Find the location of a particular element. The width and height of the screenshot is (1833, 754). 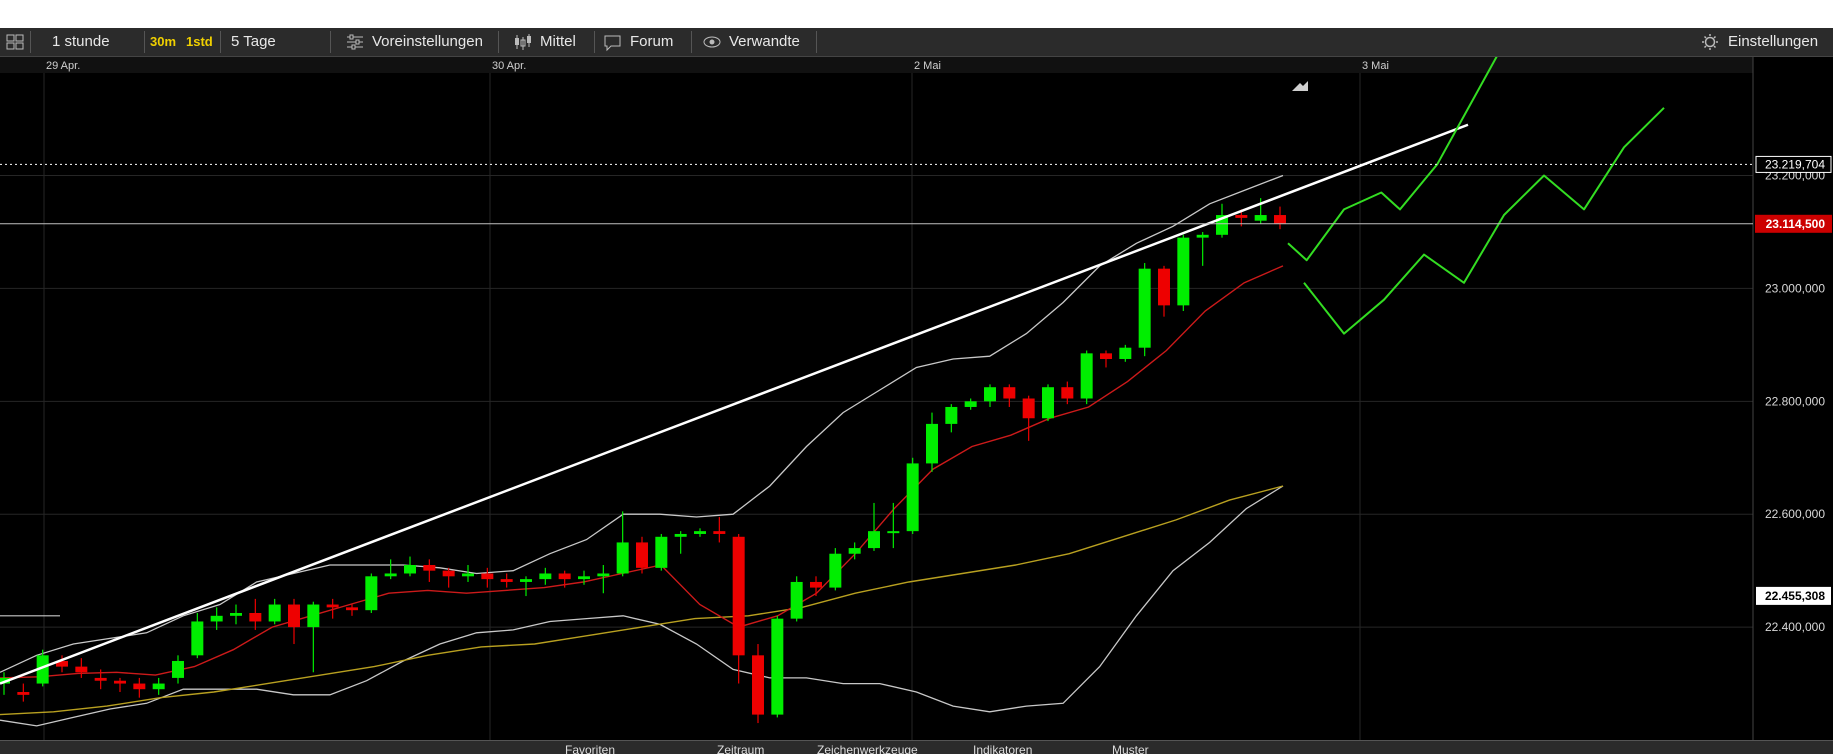

price-marker-label: 23.219,704 is located at coordinates (1795, 164).